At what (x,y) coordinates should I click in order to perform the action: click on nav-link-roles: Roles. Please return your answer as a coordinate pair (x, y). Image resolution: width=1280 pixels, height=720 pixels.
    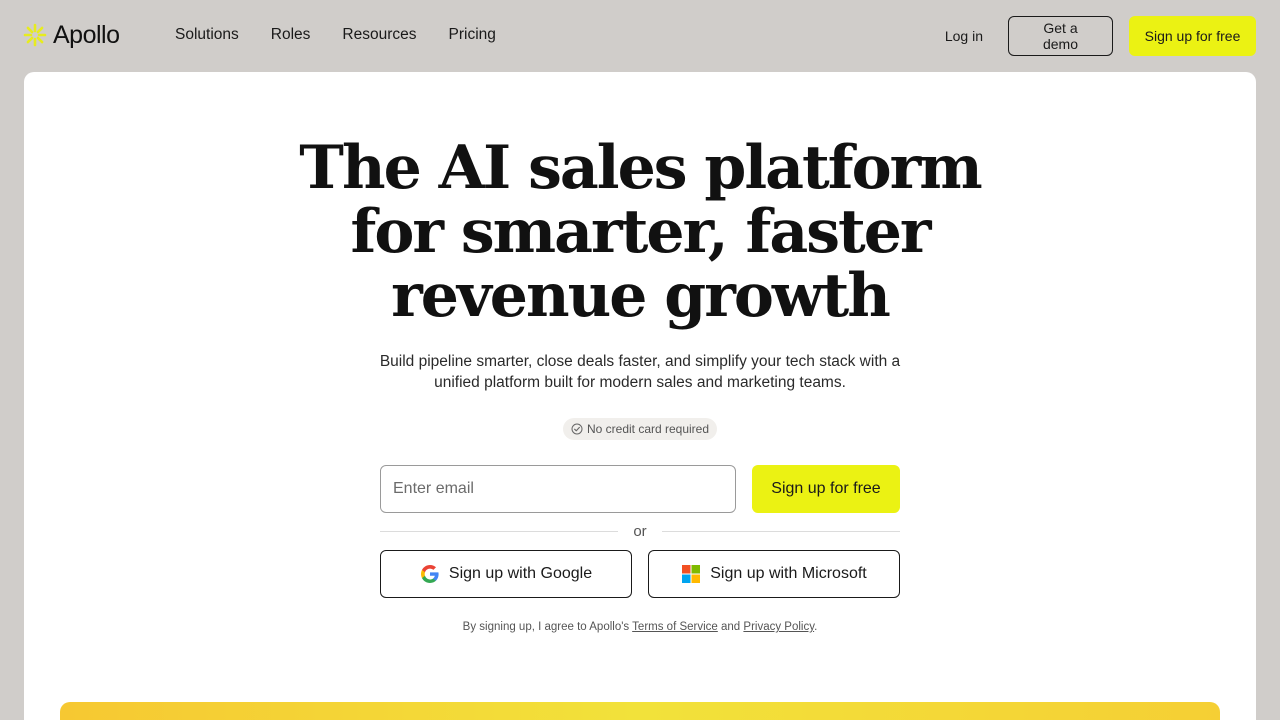
    Looking at the image, I should click on (291, 35).